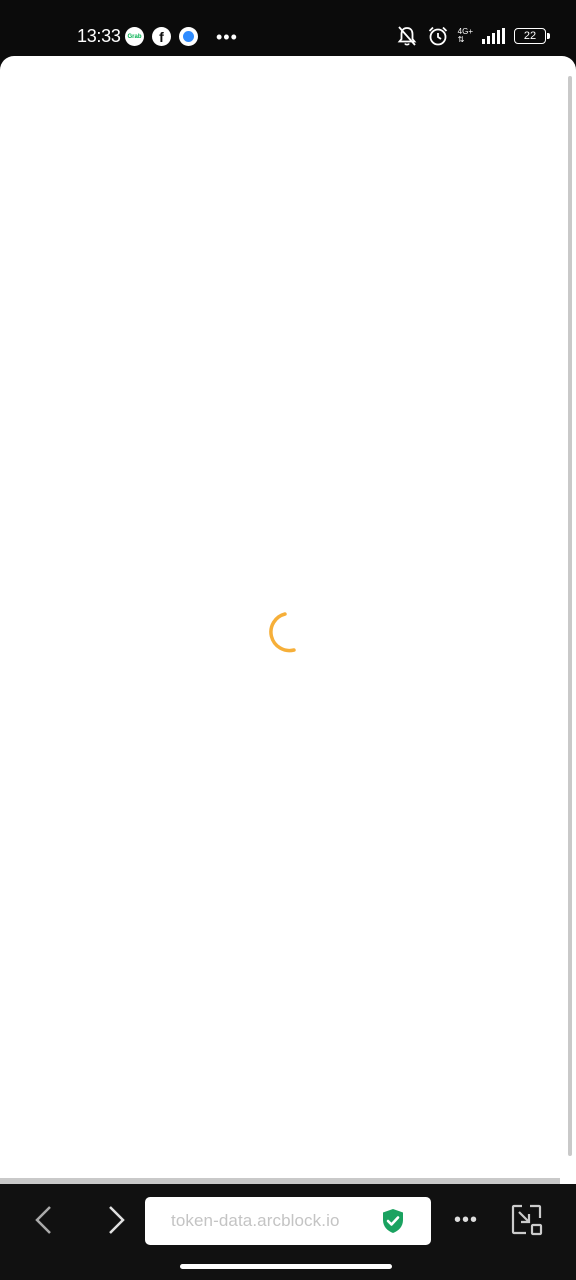 This screenshot has width=576, height=1280. What do you see at coordinates (99, 36) in the screenshot?
I see `status-time: 13:33` at bounding box center [99, 36].